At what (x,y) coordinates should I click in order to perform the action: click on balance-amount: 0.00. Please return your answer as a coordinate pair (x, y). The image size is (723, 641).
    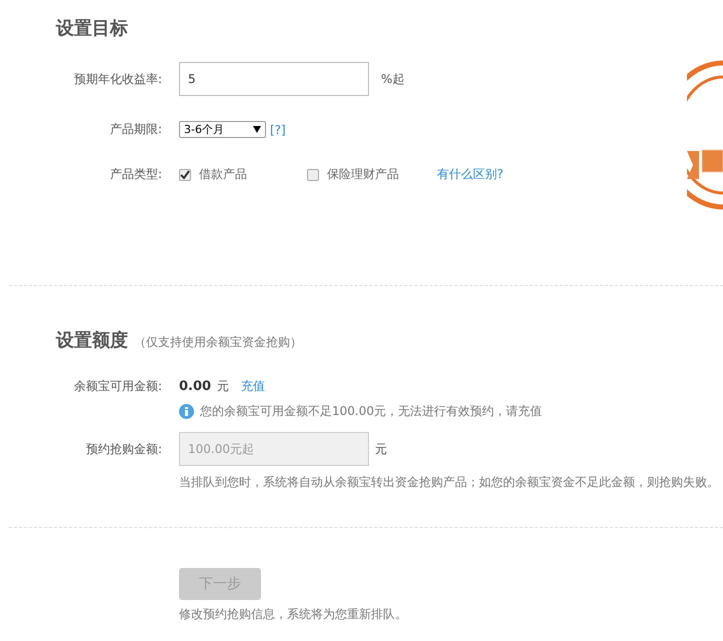
    Looking at the image, I should click on (195, 386).